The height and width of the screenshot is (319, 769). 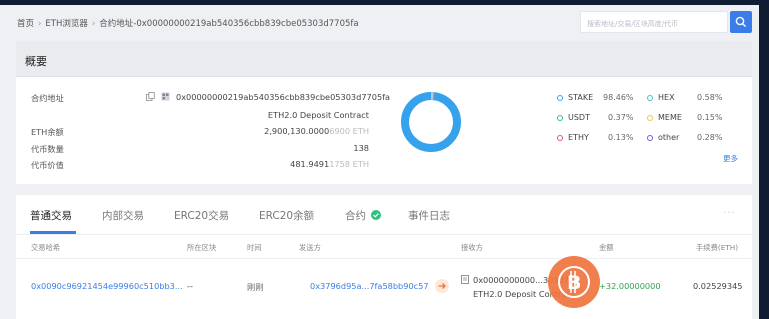 I want to click on tx-time: 刚刚, so click(x=255, y=287).